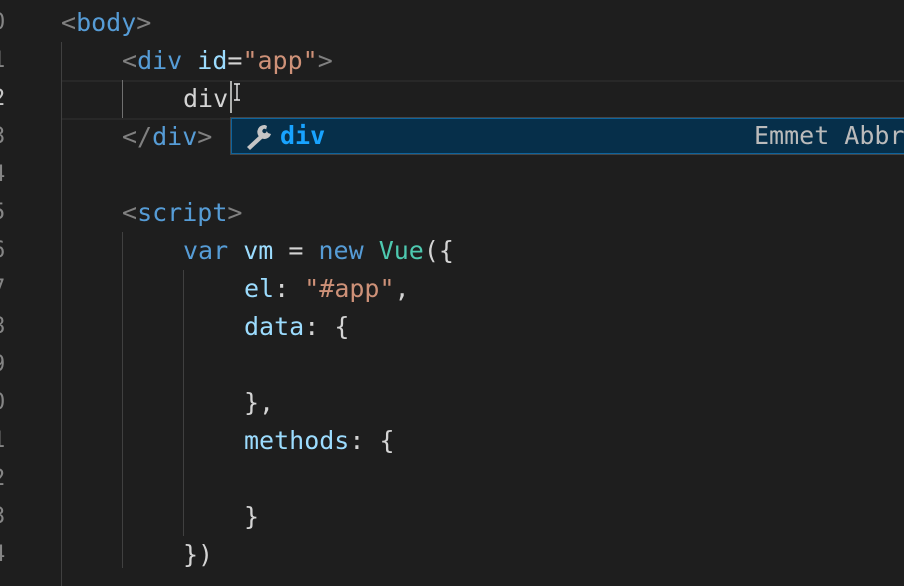  What do you see at coordinates (6, 327) in the screenshot?
I see `line-number: 8` at bounding box center [6, 327].